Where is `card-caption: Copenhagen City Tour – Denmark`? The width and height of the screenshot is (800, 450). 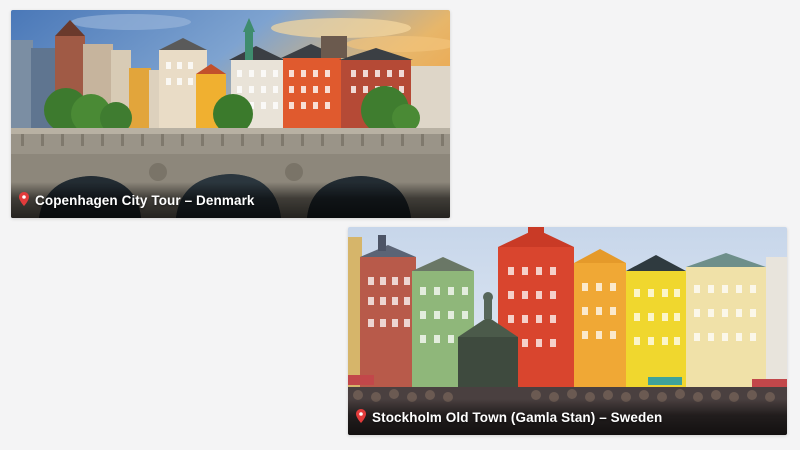 card-caption: Copenhagen City Tour – Denmark is located at coordinates (230, 200).